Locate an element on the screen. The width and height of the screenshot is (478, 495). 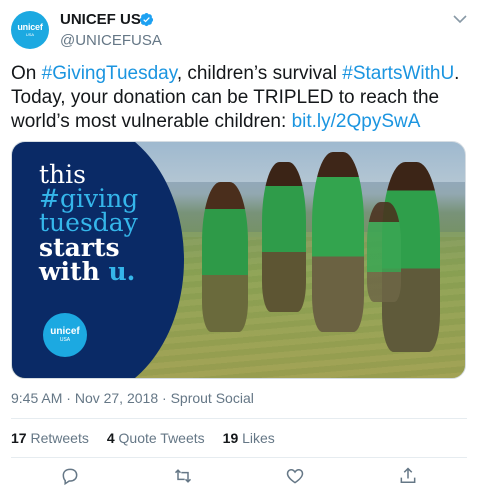
avatar-sub-text: USA is located at coordinates (30, 34).